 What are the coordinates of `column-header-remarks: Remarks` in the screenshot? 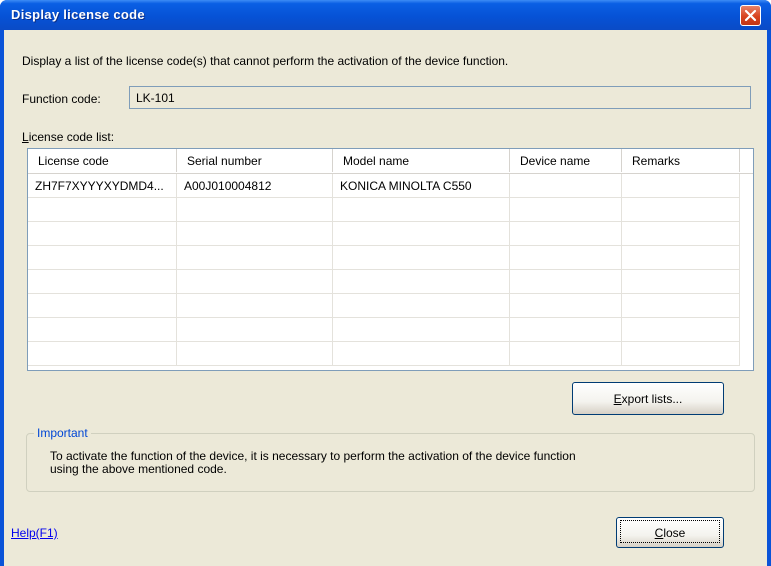 It's located at (681, 160).